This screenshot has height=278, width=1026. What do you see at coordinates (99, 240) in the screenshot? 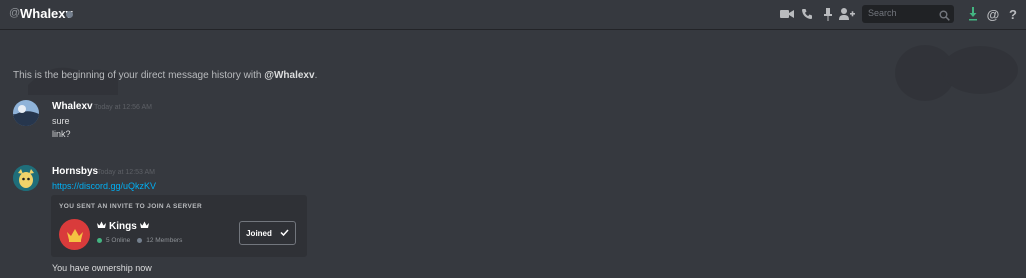
I see `online-dot` at bounding box center [99, 240].